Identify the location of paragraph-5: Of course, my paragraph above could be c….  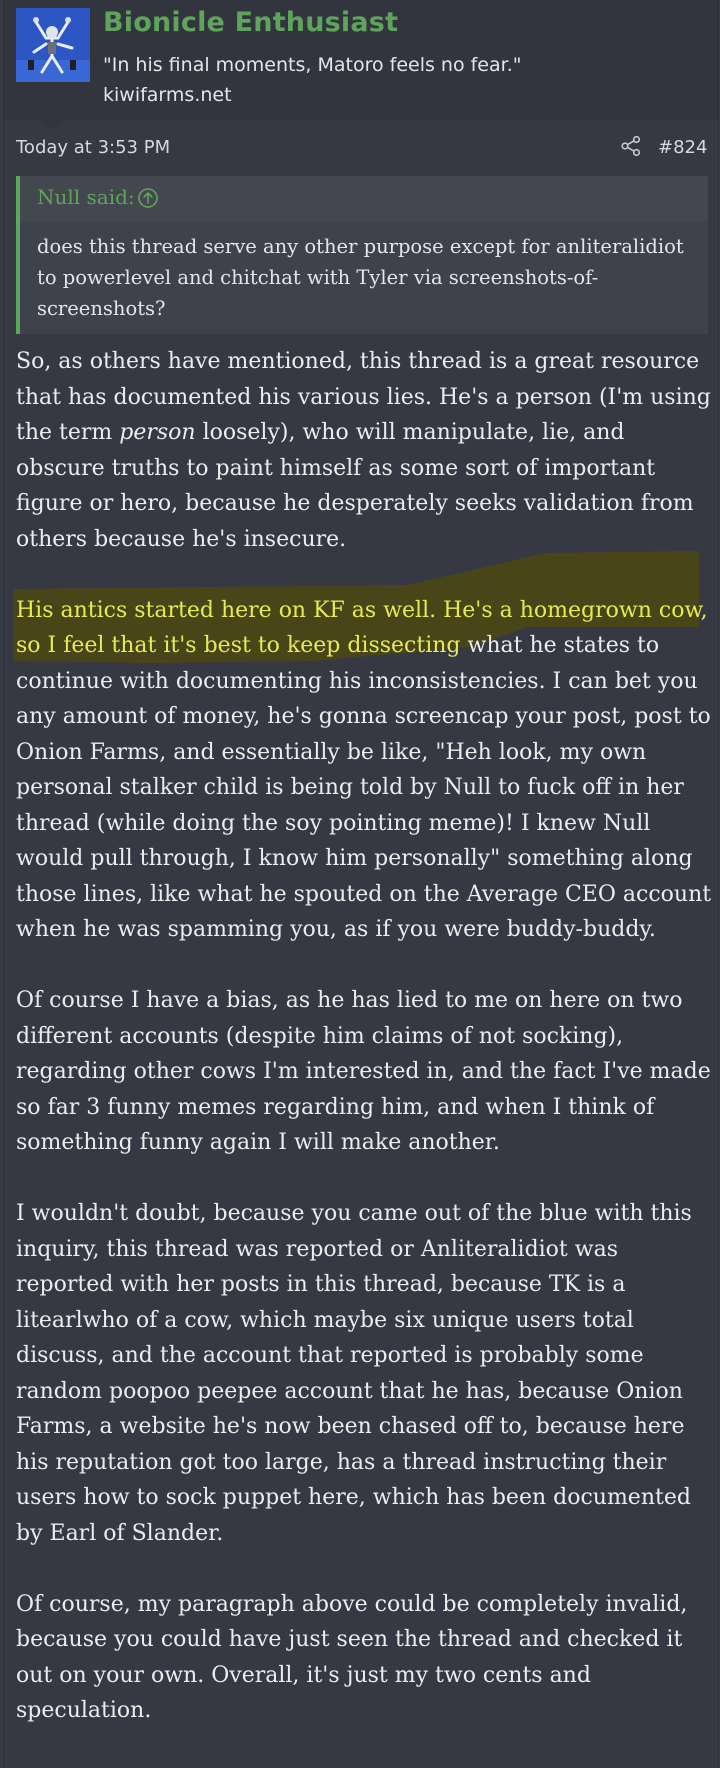
(352, 1657).